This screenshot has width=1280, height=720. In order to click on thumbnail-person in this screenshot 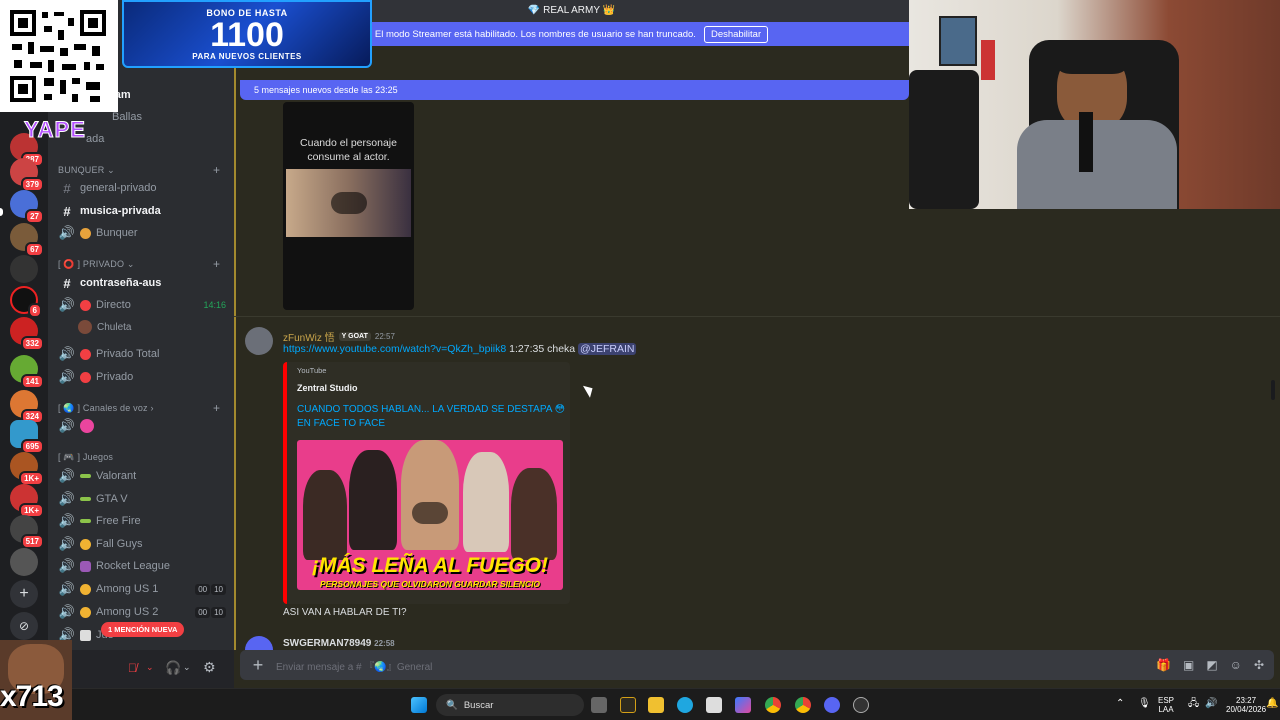, I will do `click(430, 495)`.